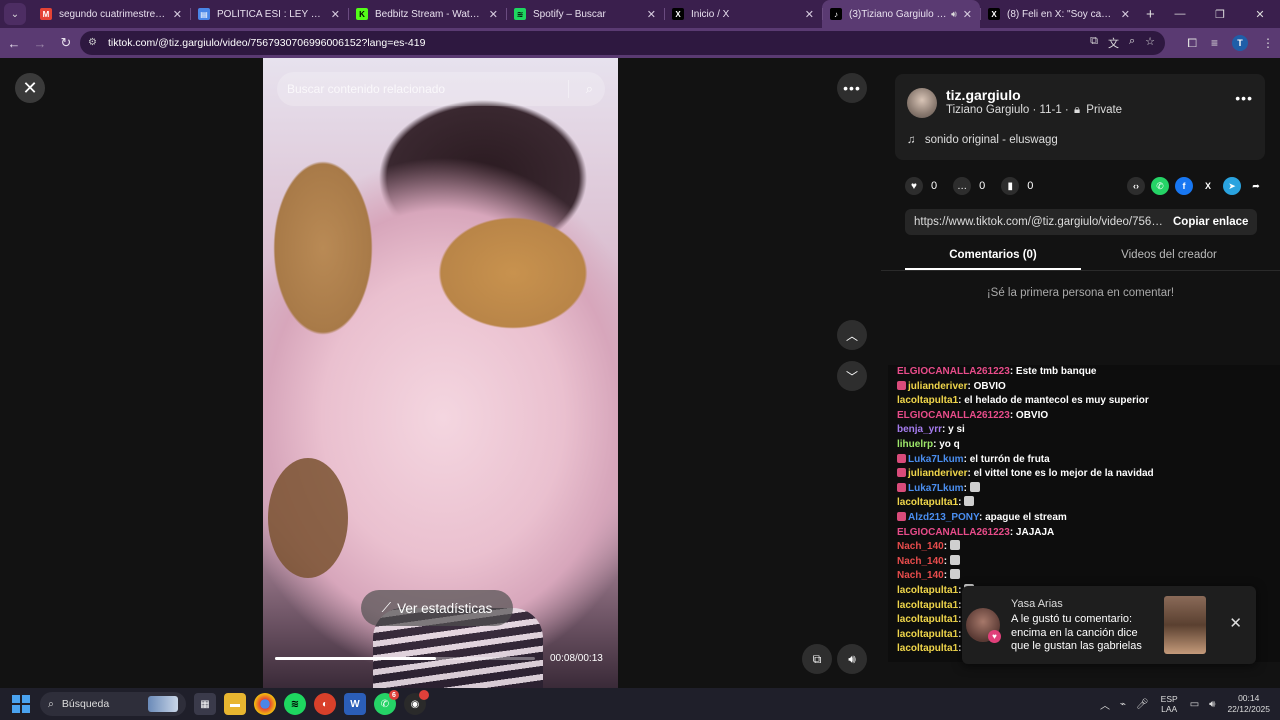 This screenshot has height=720, width=1280. I want to click on chat-username: Alzd213_PONY, so click(943, 517).